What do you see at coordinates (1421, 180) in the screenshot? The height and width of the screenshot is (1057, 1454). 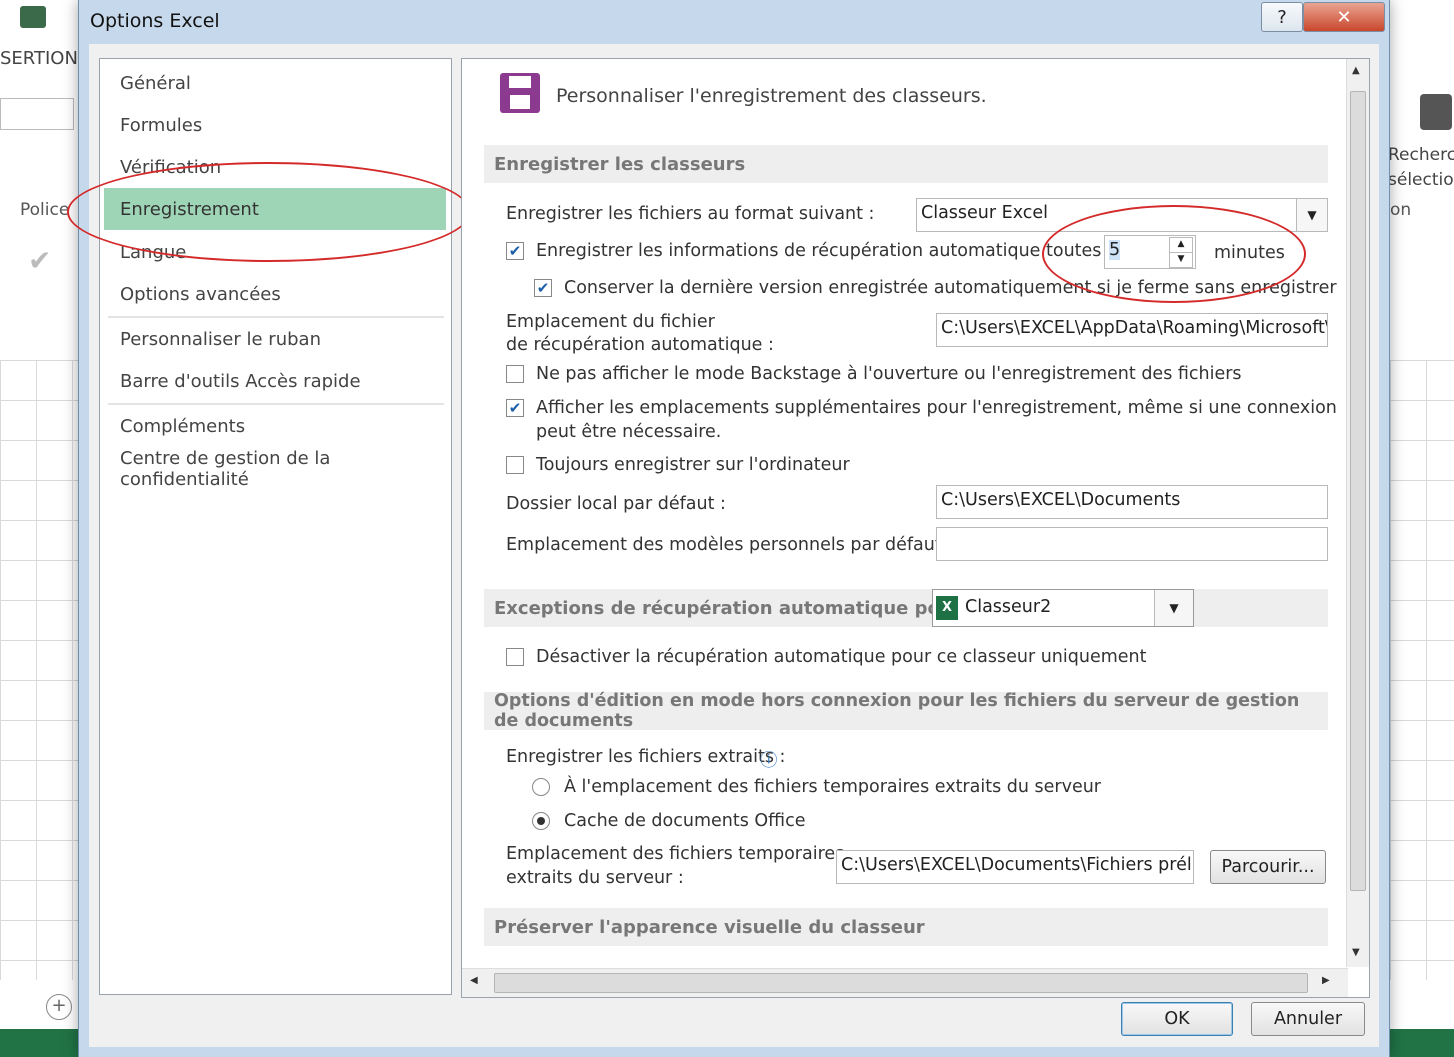 I see `find-select-label-2: sélection` at bounding box center [1421, 180].